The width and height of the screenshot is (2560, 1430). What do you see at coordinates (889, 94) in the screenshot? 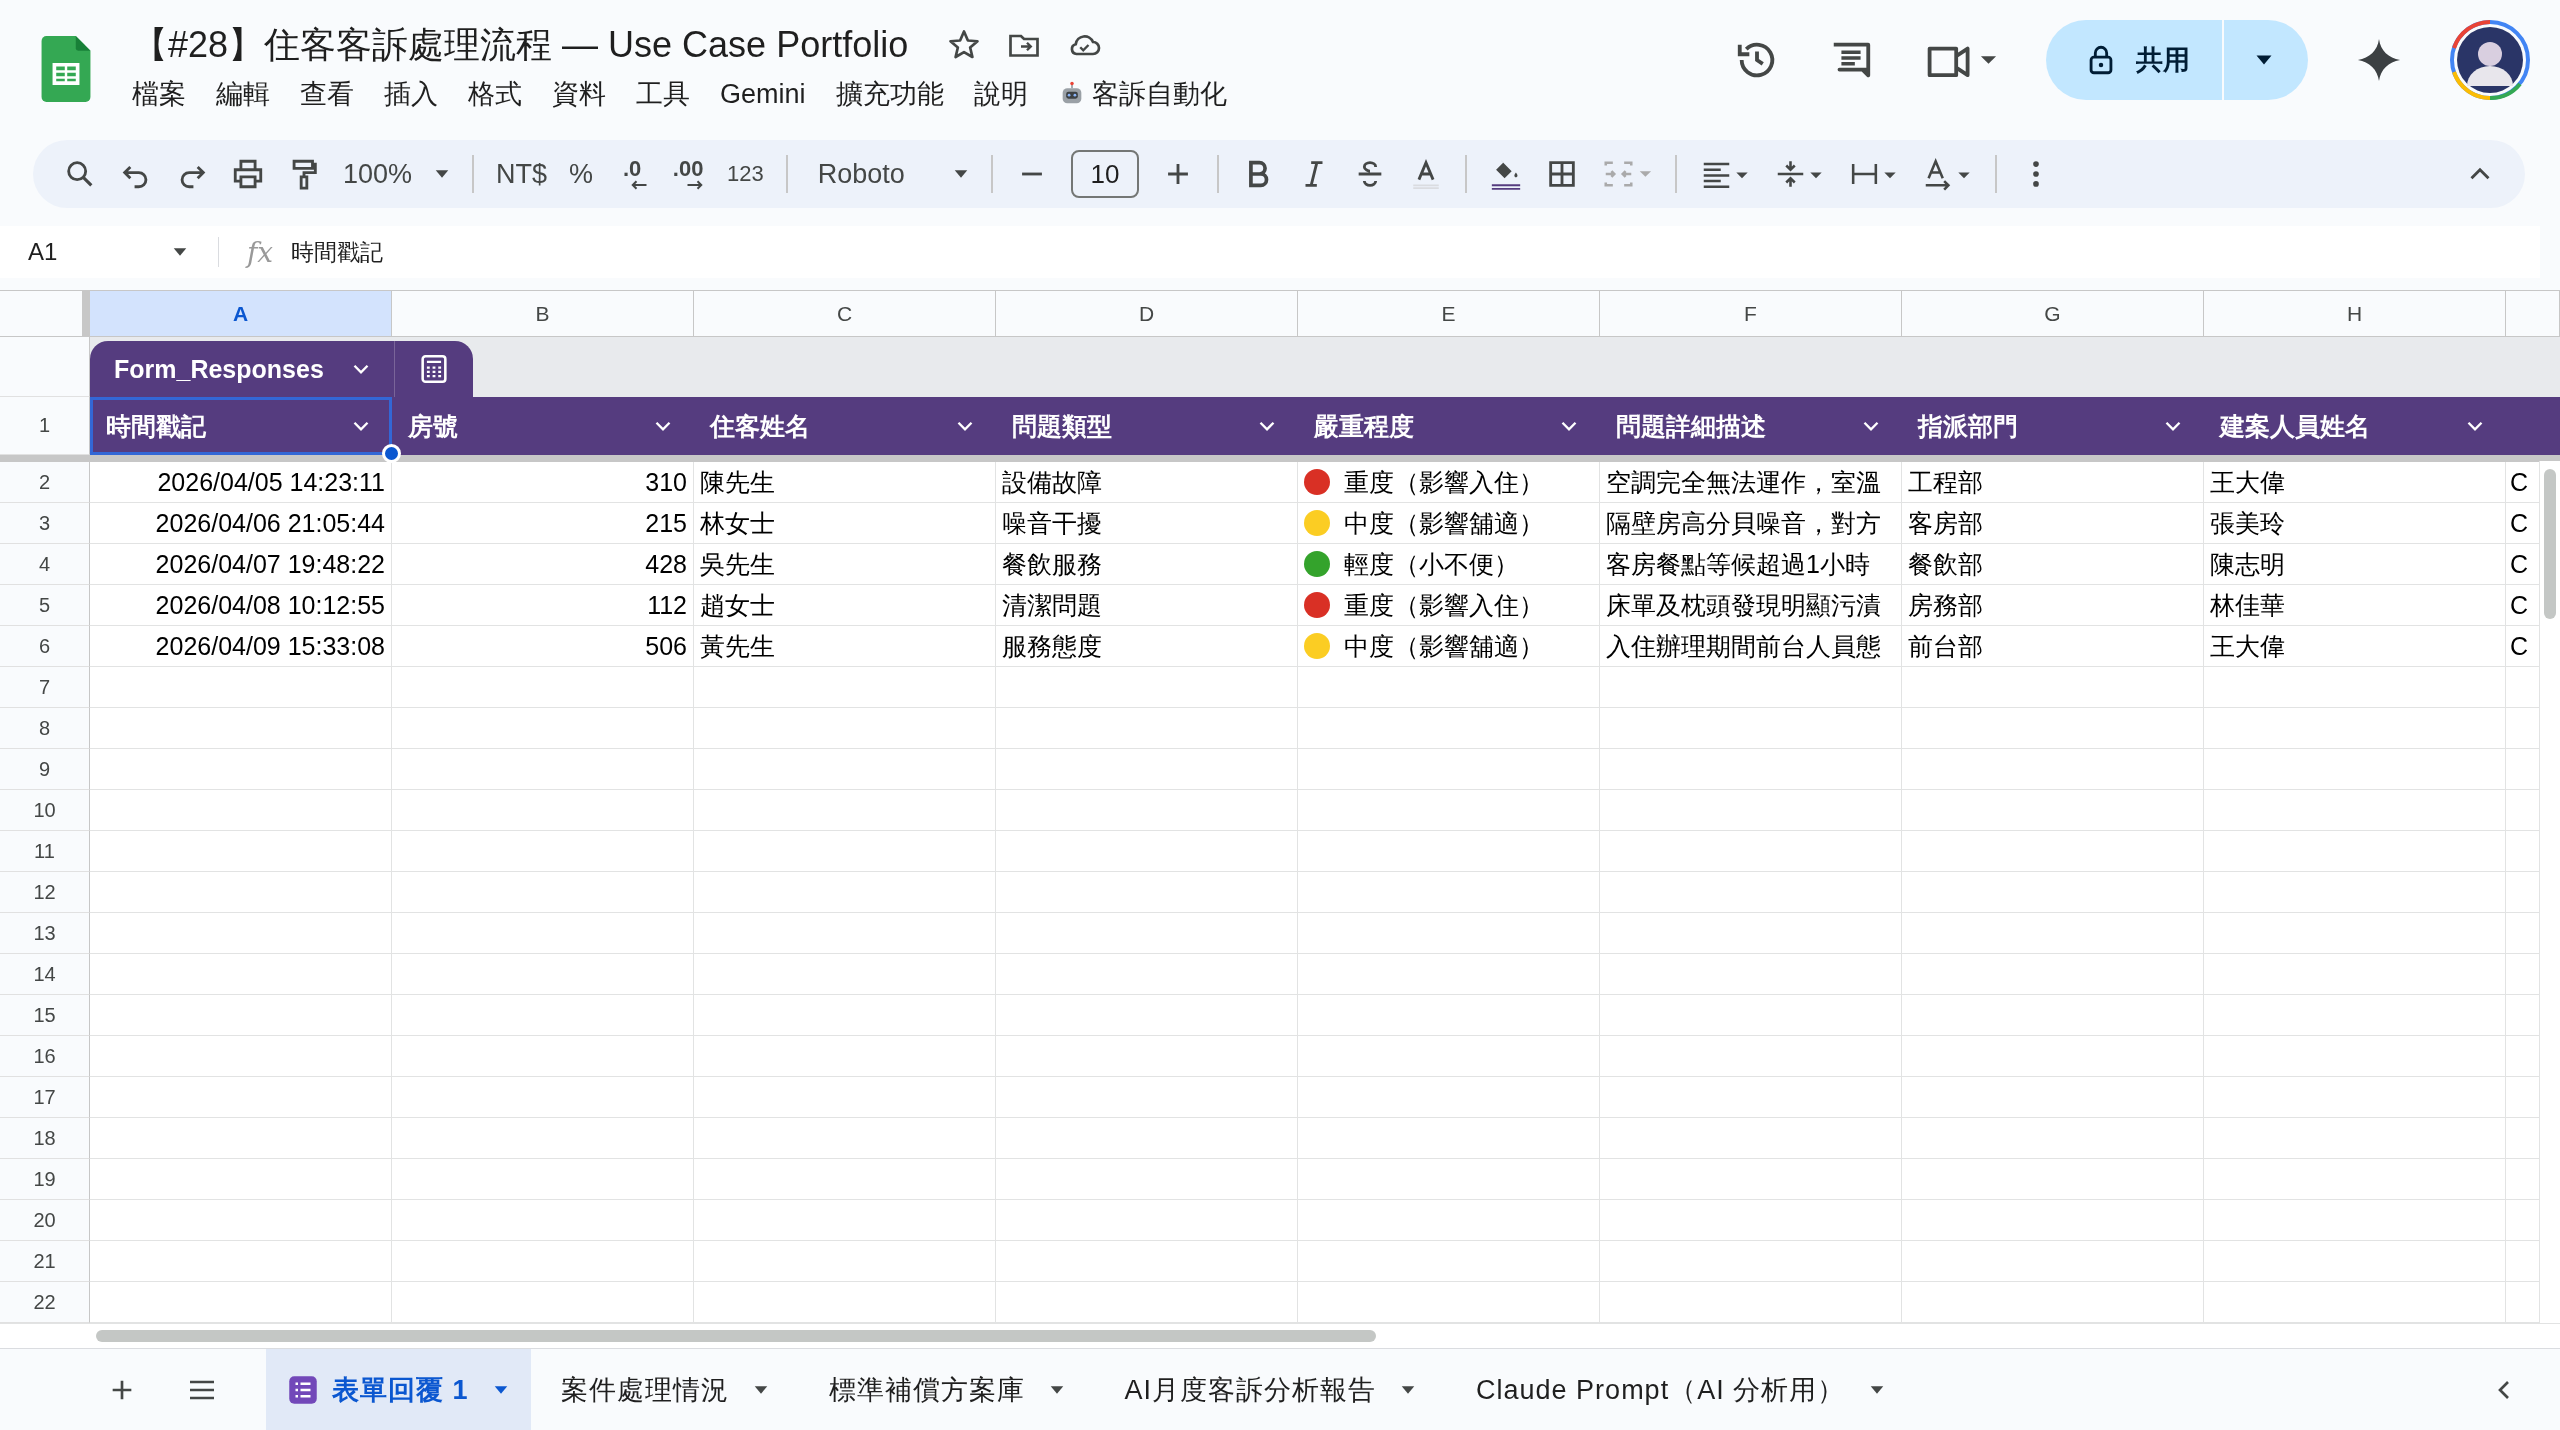
I see `menu-item: 擴充功能` at bounding box center [889, 94].